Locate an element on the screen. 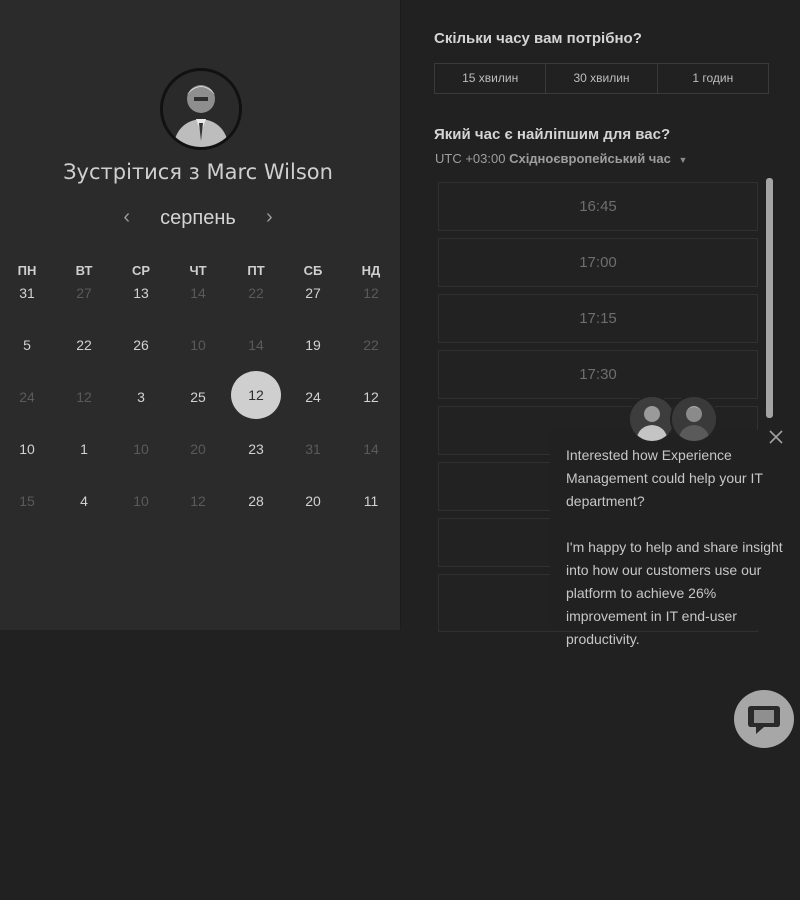 Image resolution: width=800 pixels, height=900 pixels. time-slot: 17:00 is located at coordinates (598, 262).